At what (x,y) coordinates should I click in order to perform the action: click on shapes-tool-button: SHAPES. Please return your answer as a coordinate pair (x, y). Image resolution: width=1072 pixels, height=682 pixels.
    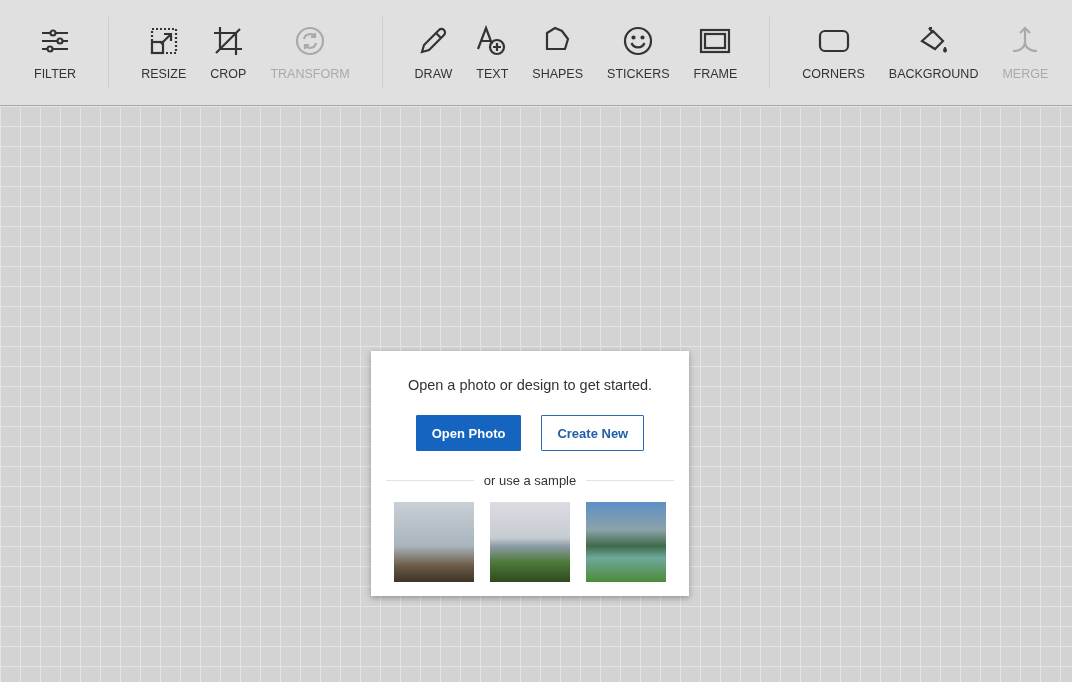
    Looking at the image, I should click on (558, 52).